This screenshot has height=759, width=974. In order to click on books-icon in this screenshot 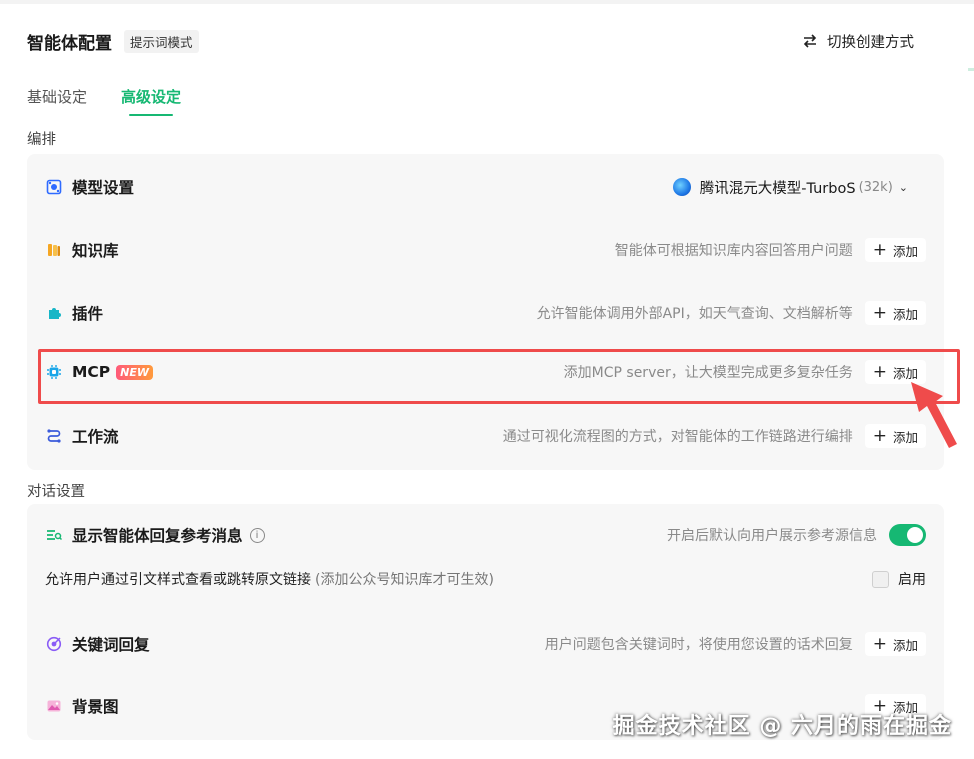, I will do `click(54, 250)`.